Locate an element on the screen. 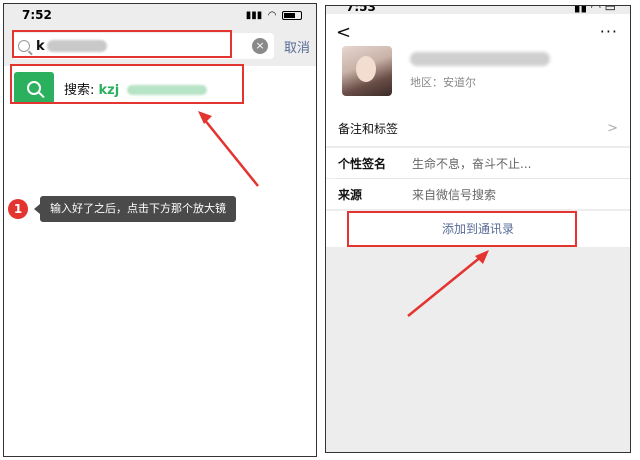  search-input-highlight is located at coordinates (122, 44).